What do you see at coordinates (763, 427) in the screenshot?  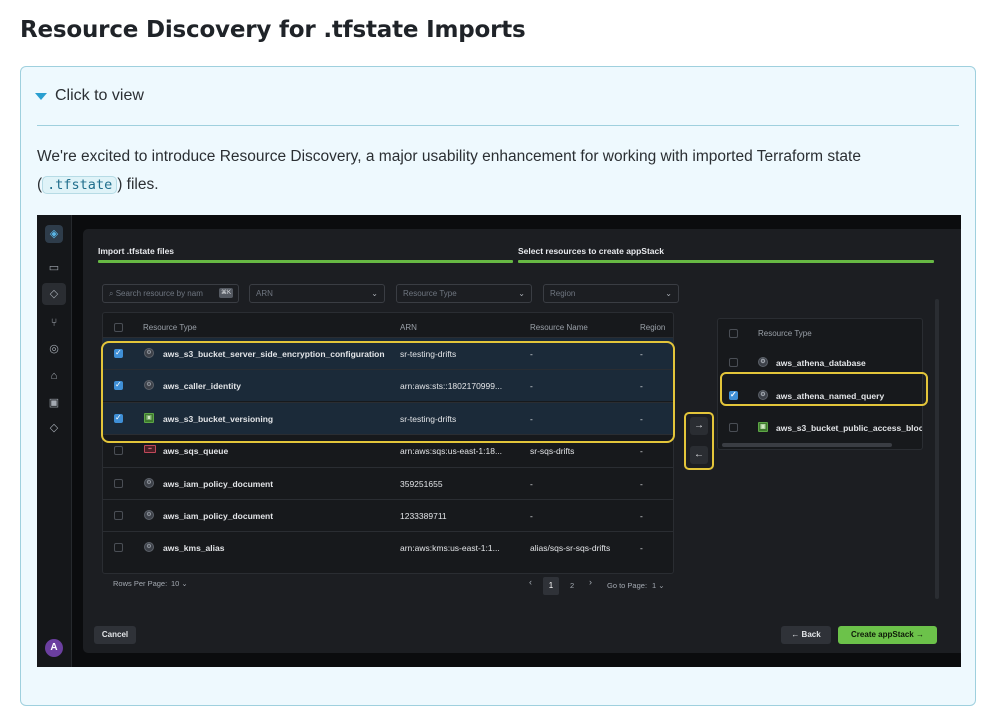 I see `s3-icon: ▣` at bounding box center [763, 427].